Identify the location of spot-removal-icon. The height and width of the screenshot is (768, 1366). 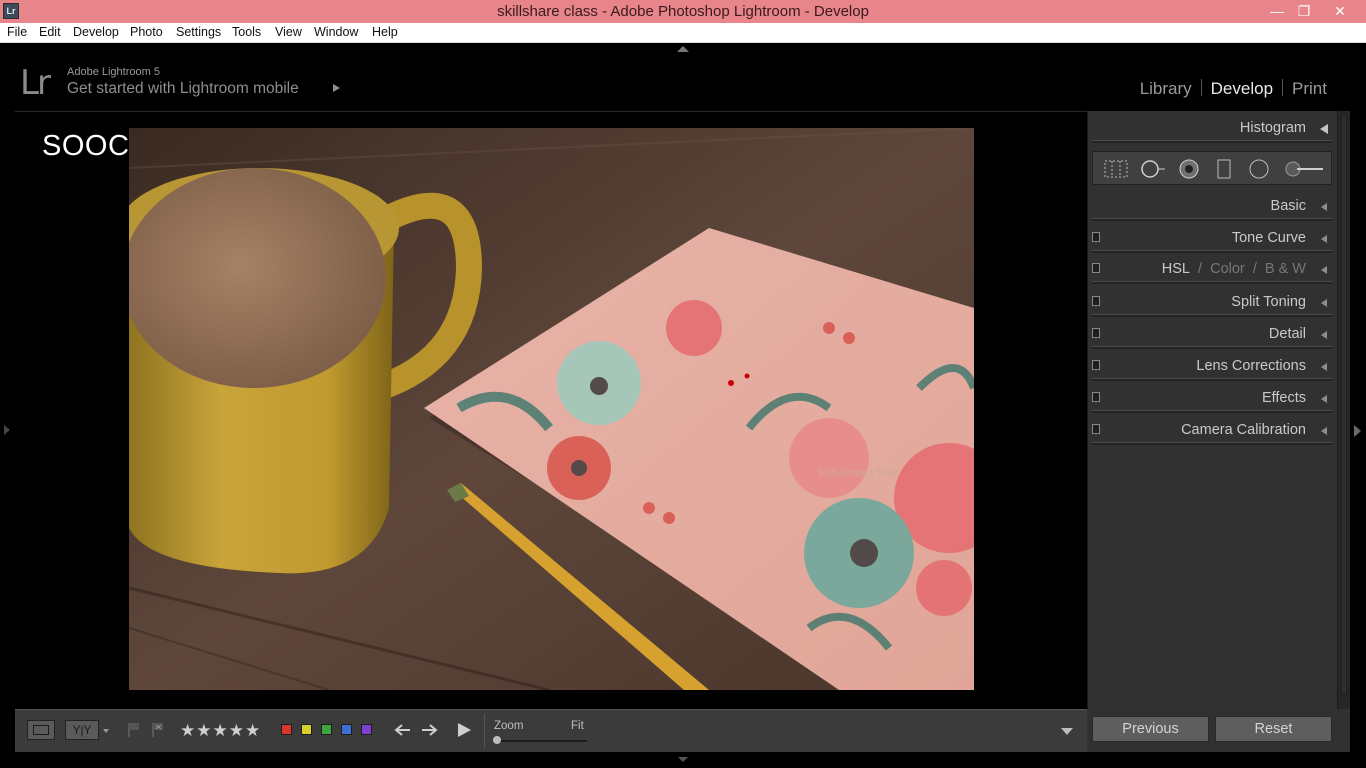
(1153, 169).